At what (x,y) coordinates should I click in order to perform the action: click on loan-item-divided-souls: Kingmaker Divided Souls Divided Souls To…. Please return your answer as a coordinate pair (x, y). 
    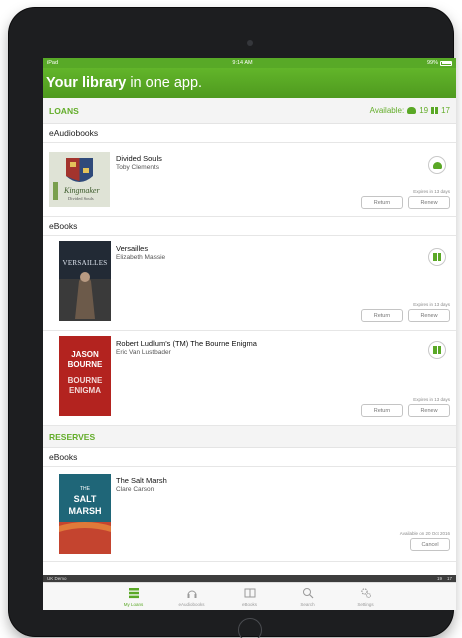
    Looking at the image, I should click on (249, 180).